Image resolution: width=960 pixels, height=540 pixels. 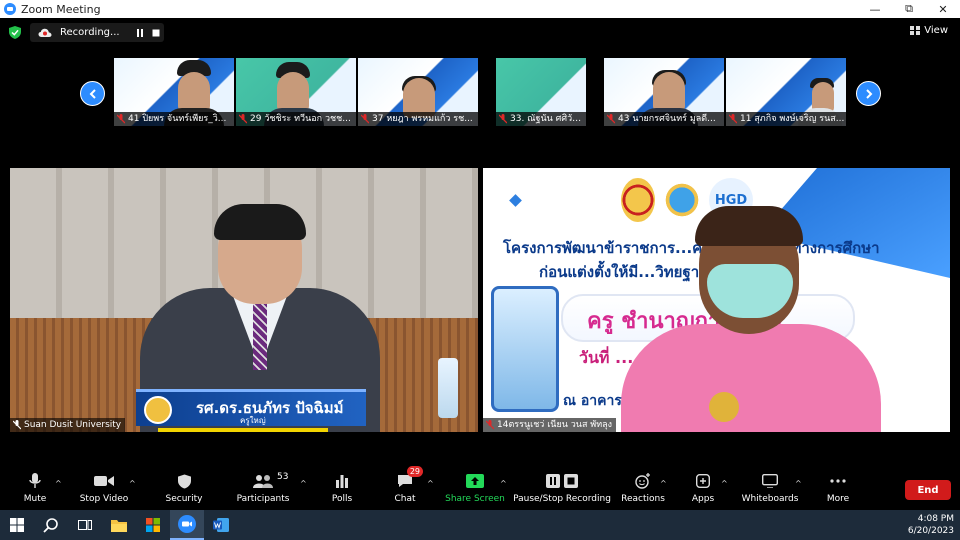 I want to click on university-emblem-icon, so click(x=158, y=410).